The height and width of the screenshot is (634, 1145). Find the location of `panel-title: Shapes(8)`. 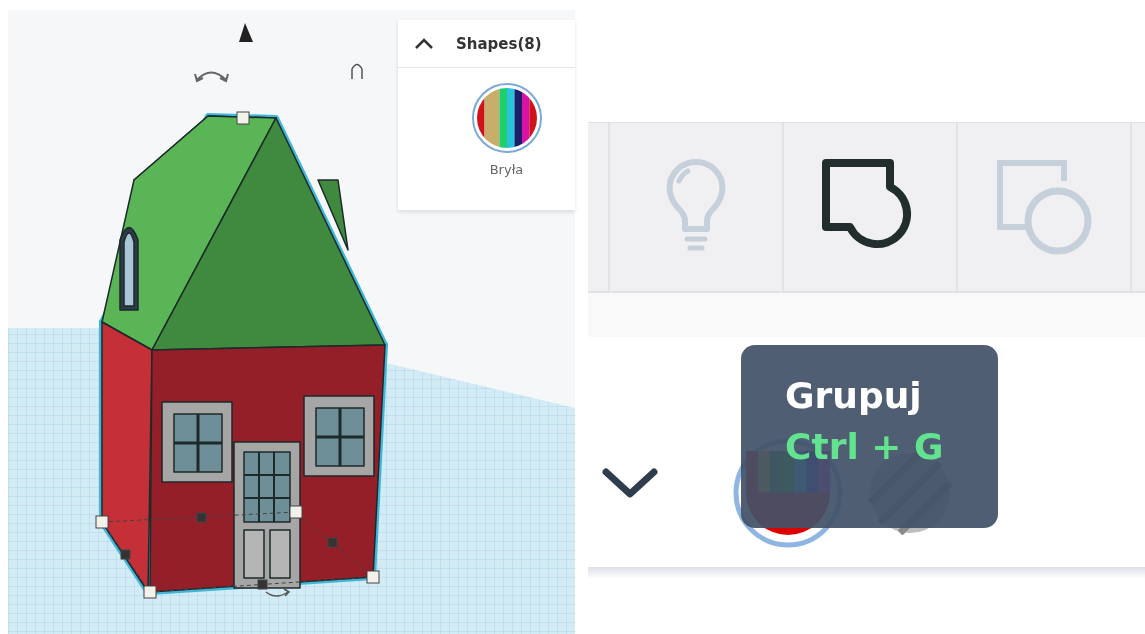

panel-title: Shapes(8) is located at coordinates (499, 43).